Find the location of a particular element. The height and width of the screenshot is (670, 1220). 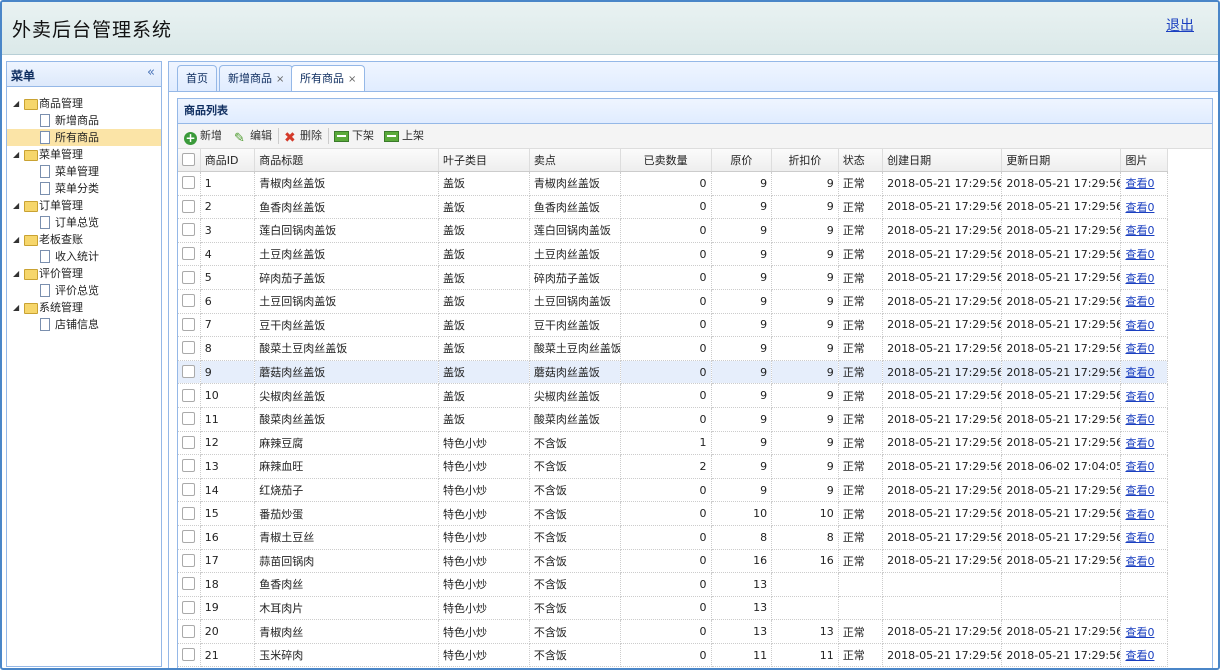

delete-button: ✖ 删除 is located at coordinates (303, 136).